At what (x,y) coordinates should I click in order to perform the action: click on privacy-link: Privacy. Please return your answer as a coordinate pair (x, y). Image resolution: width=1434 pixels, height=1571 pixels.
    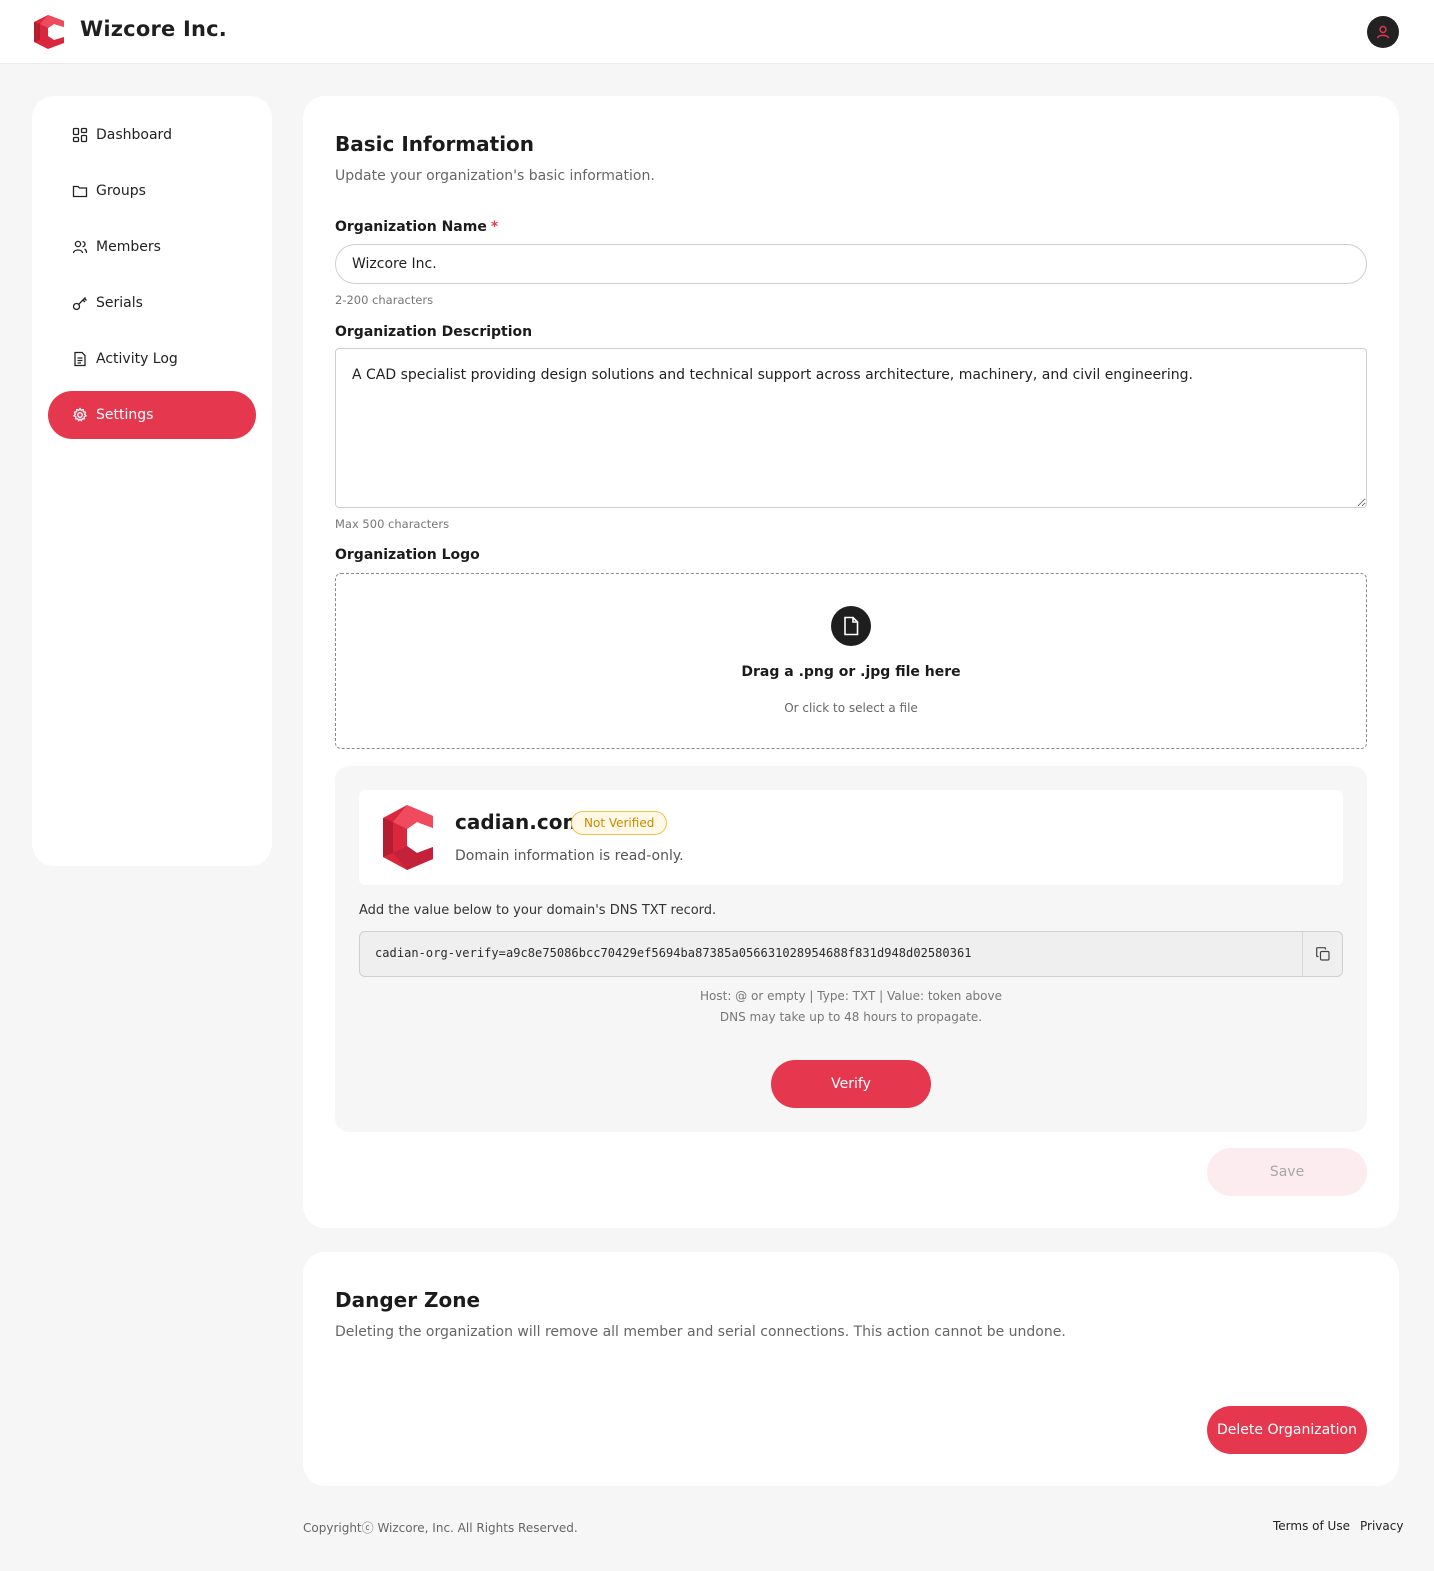
    Looking at the image, I should click on (1381, 1526).